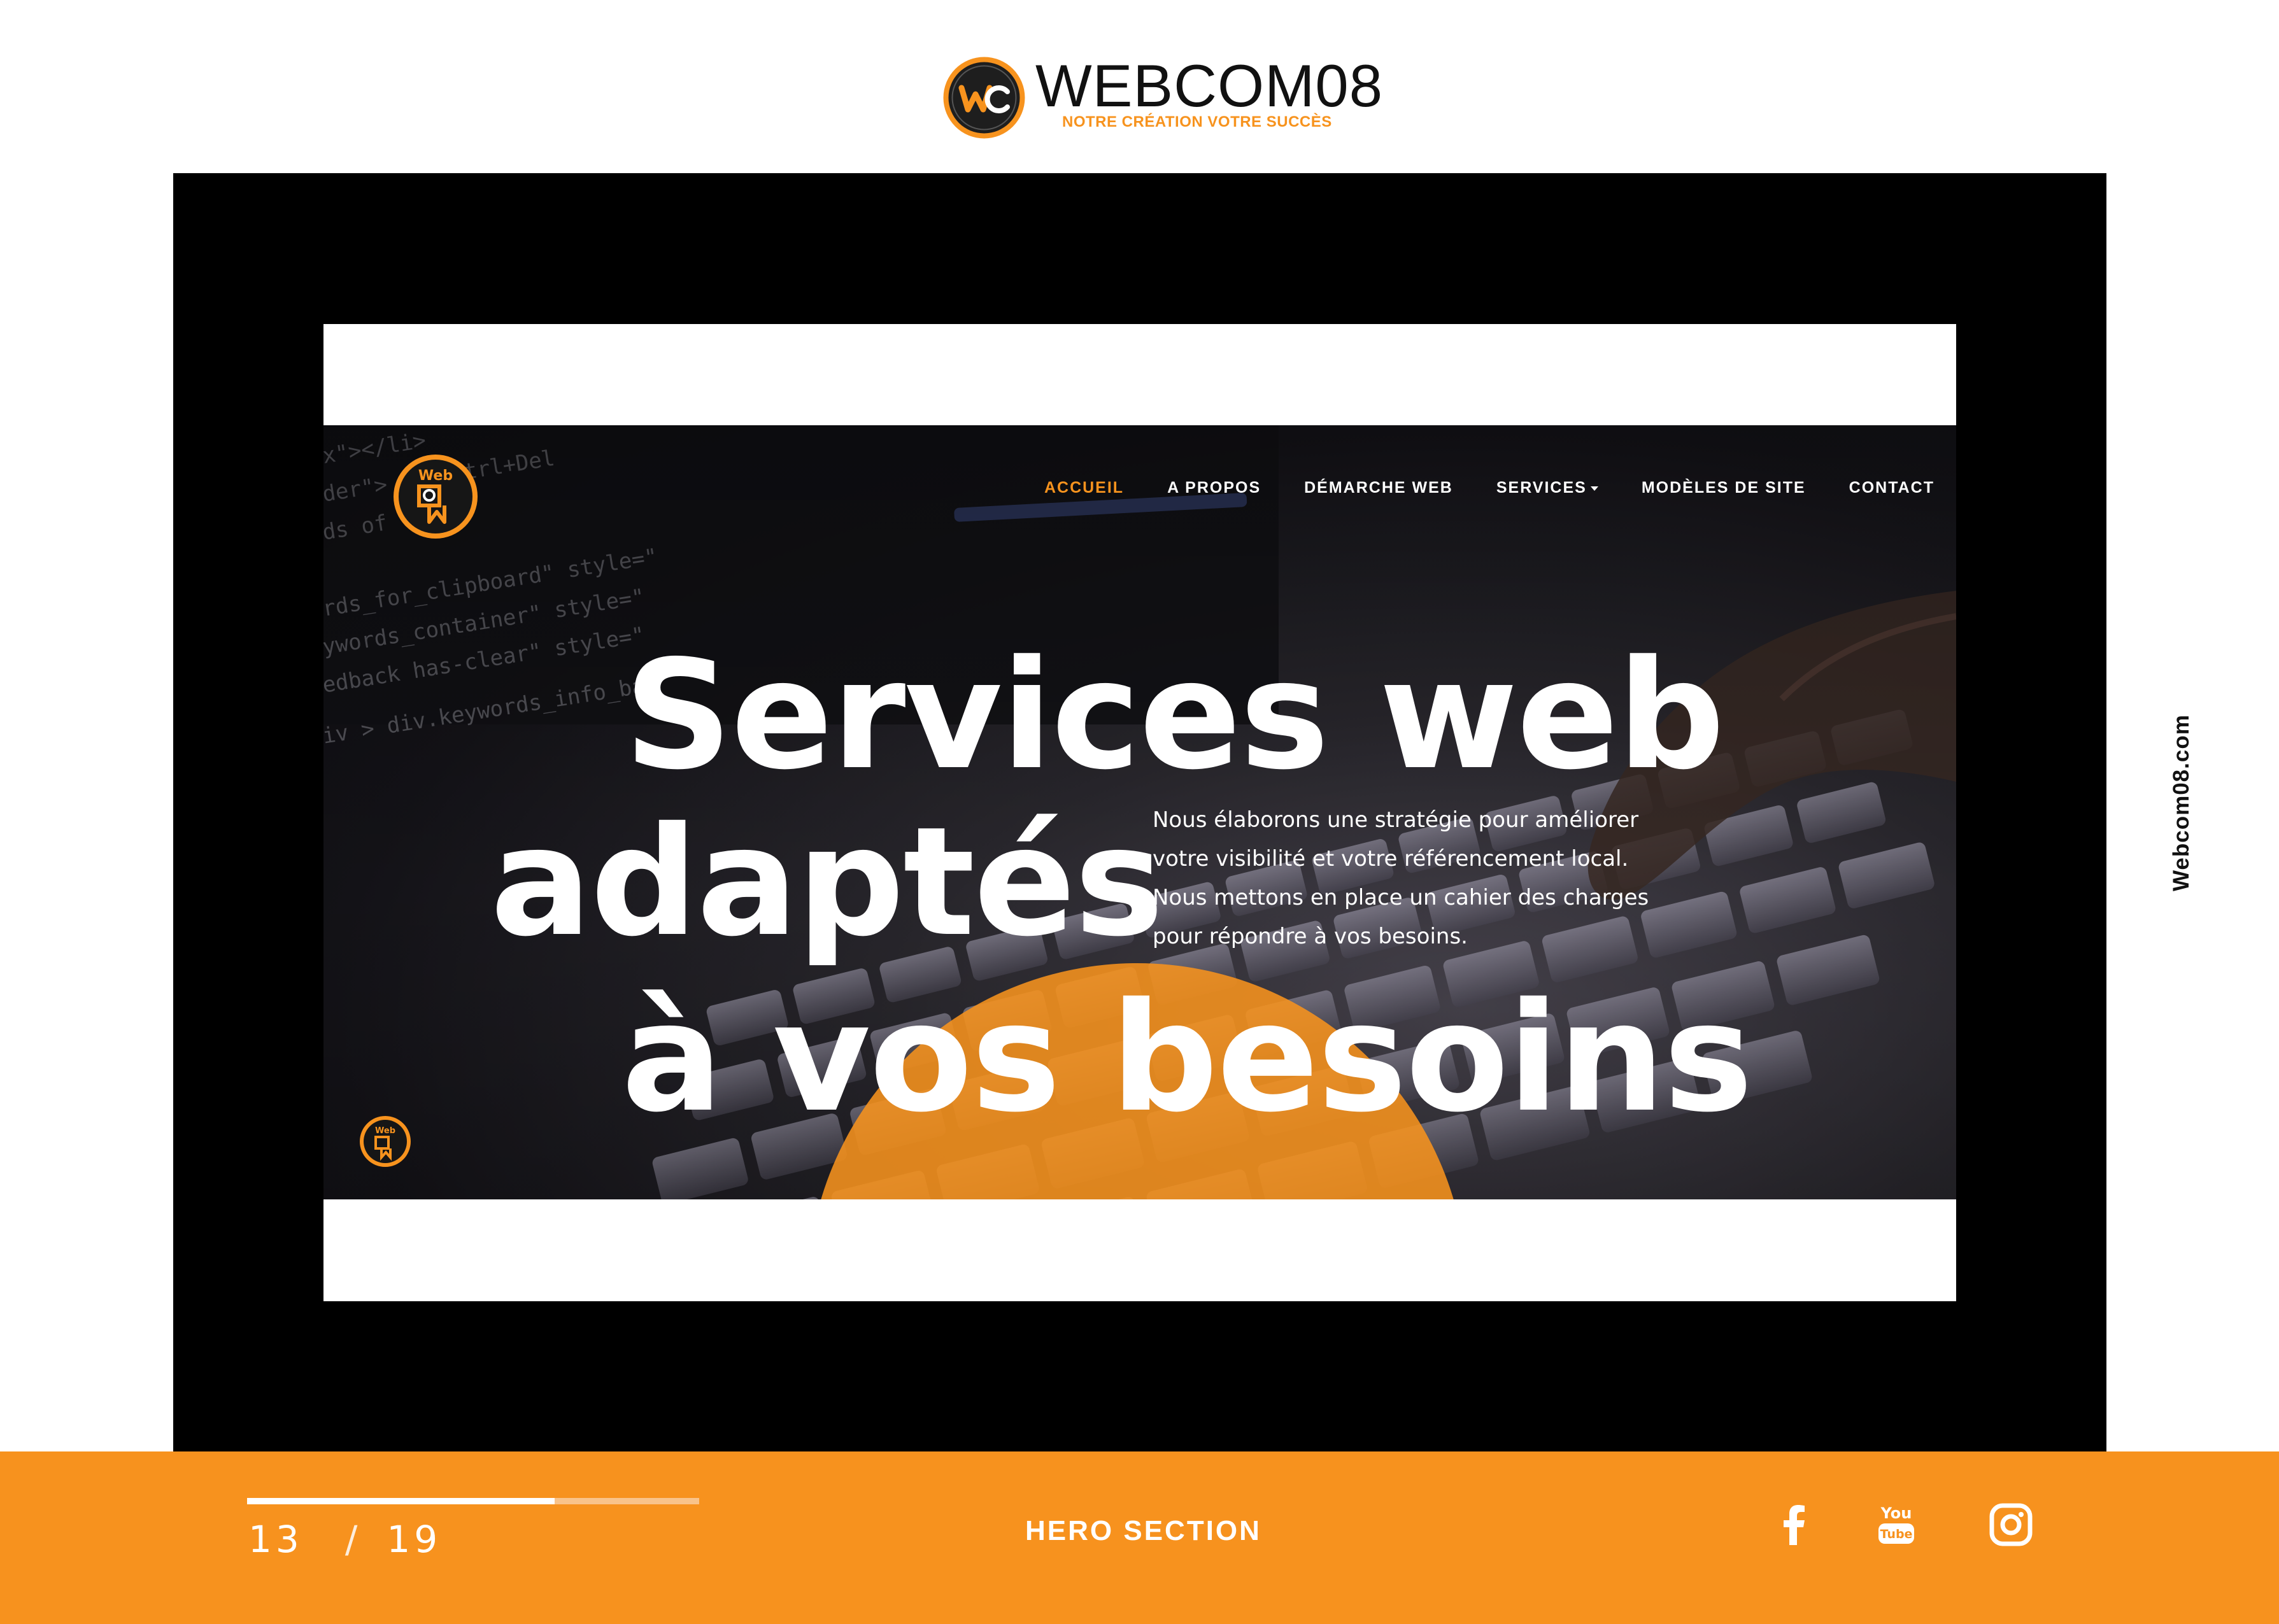  Describe the element at coordinates (1794, 1524) in the screenshot. I see `facebook-icon` at that location.